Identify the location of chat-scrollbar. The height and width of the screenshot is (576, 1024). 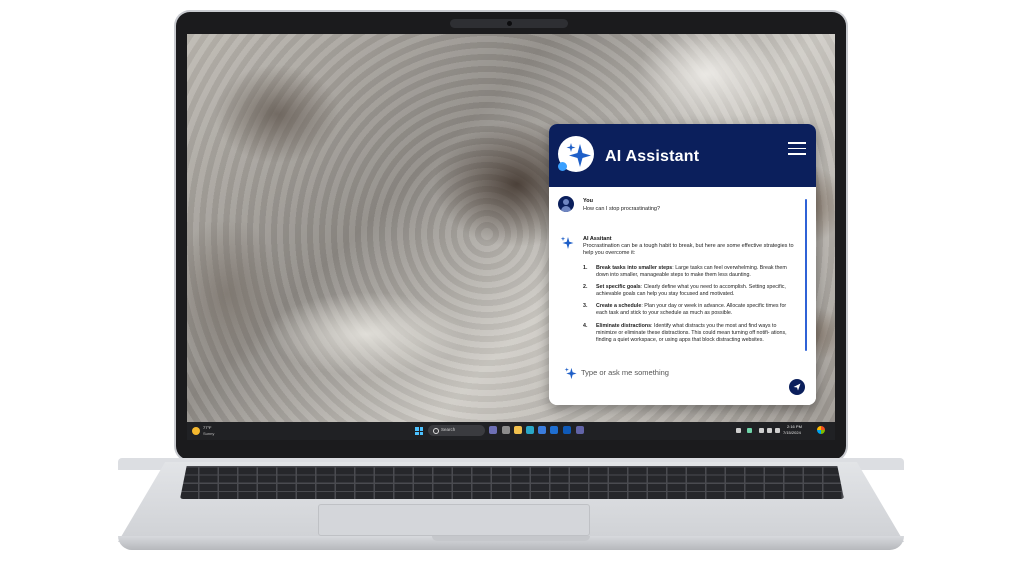
(806, 275).